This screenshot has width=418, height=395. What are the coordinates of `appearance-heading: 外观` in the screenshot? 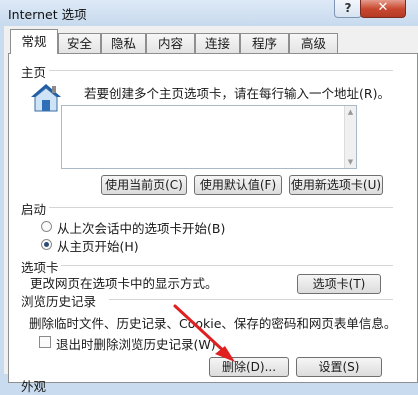 It's located at (34, 386).